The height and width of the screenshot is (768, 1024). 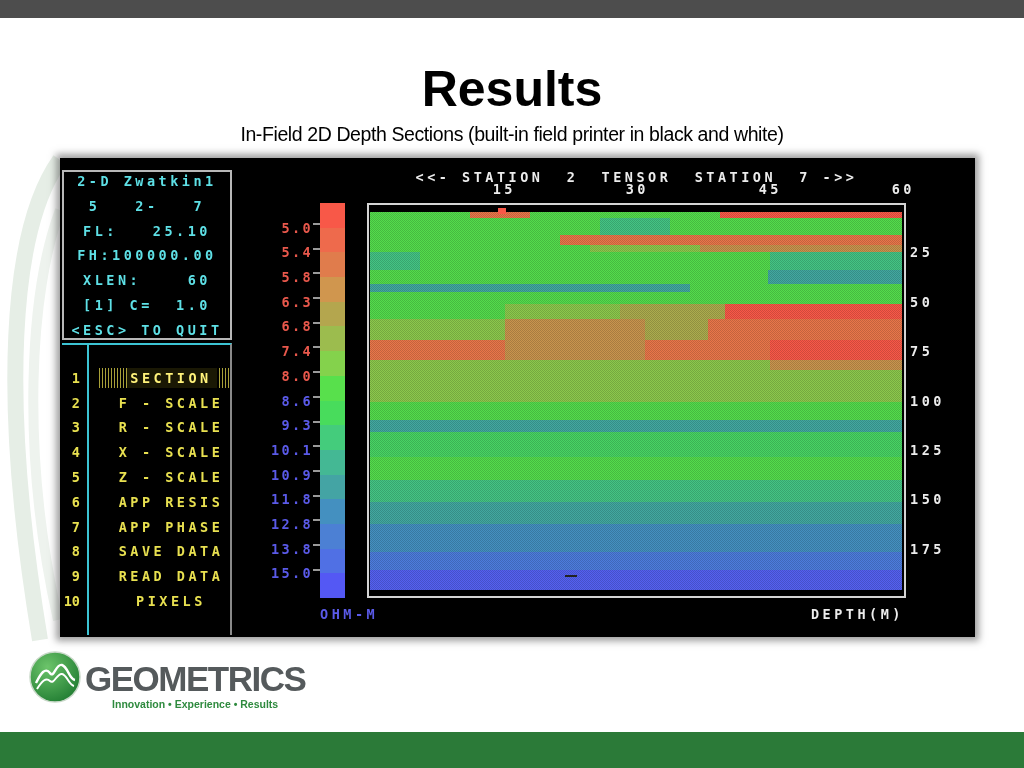 I want to click on station-tick-label: 60, so click(x=903, y=189).